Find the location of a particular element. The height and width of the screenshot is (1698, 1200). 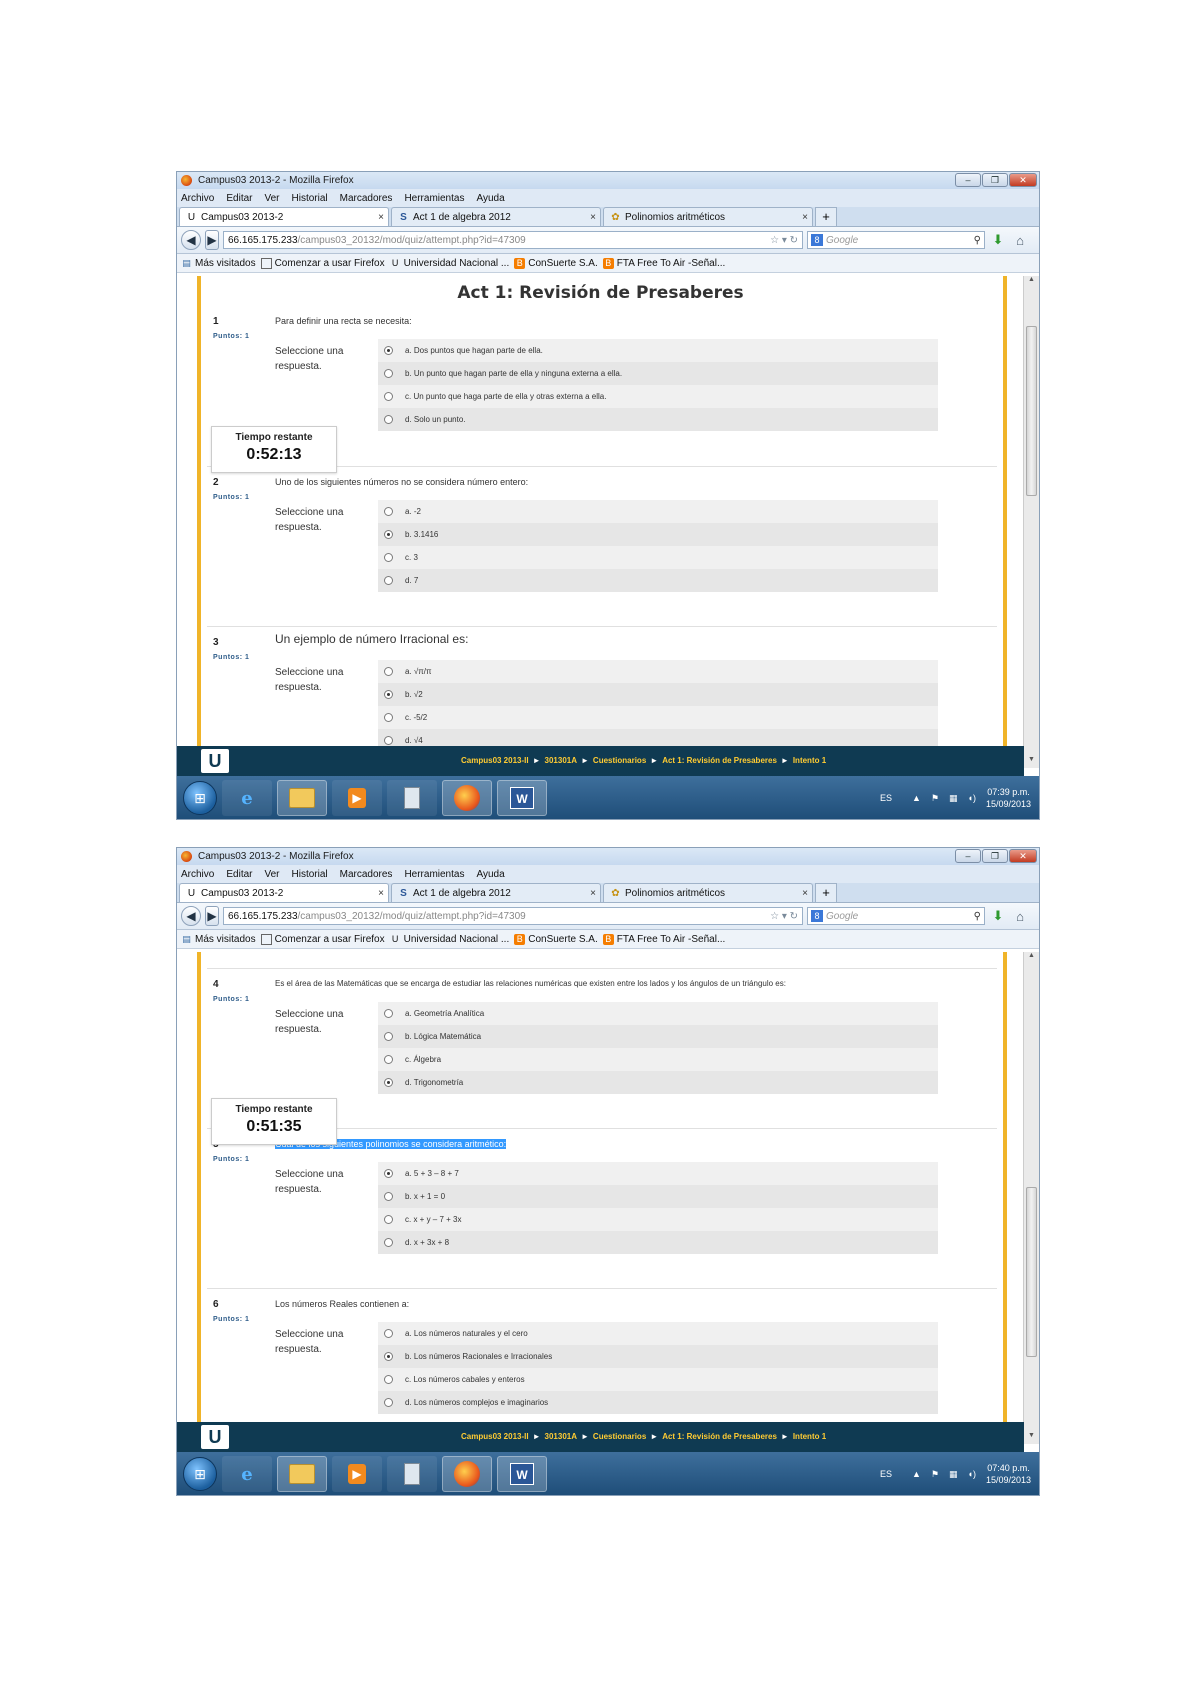

menu-ayuda: Ayuda is located at coordinates (490, 198).